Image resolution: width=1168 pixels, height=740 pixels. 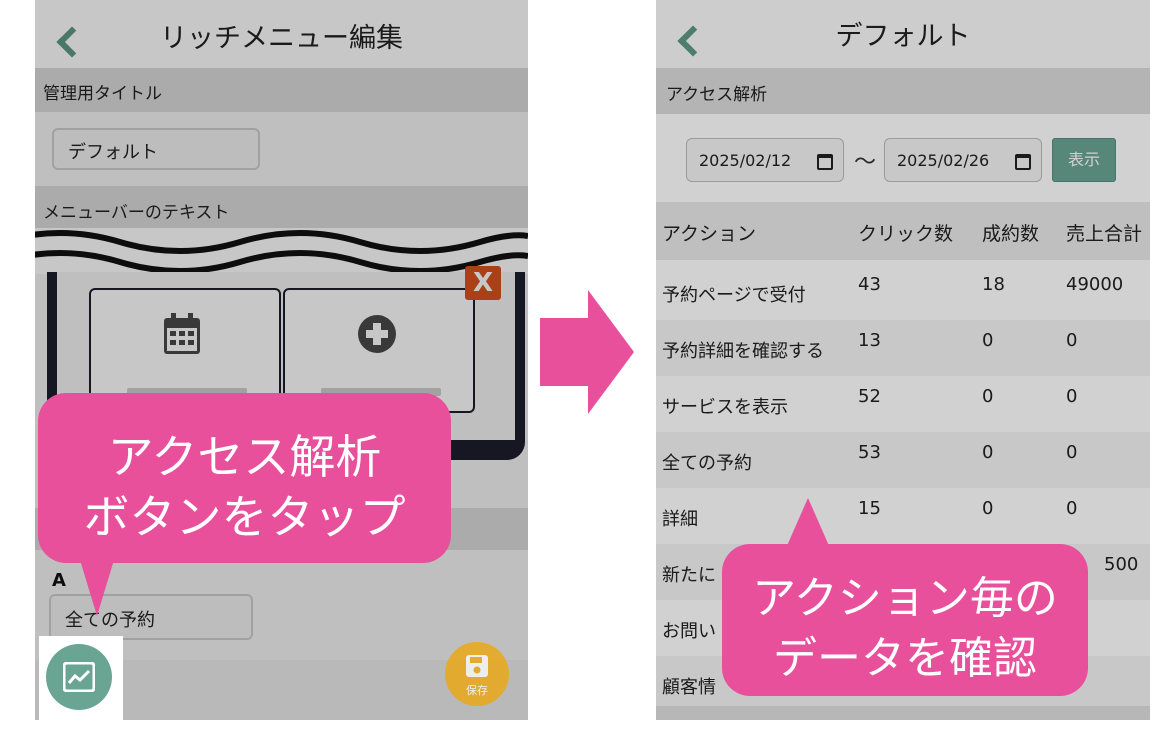 What do you see at coordinates (905, 658) in the screenshot?
I see `callout-right-line2: データを確認` at bounding box center [905, 658].